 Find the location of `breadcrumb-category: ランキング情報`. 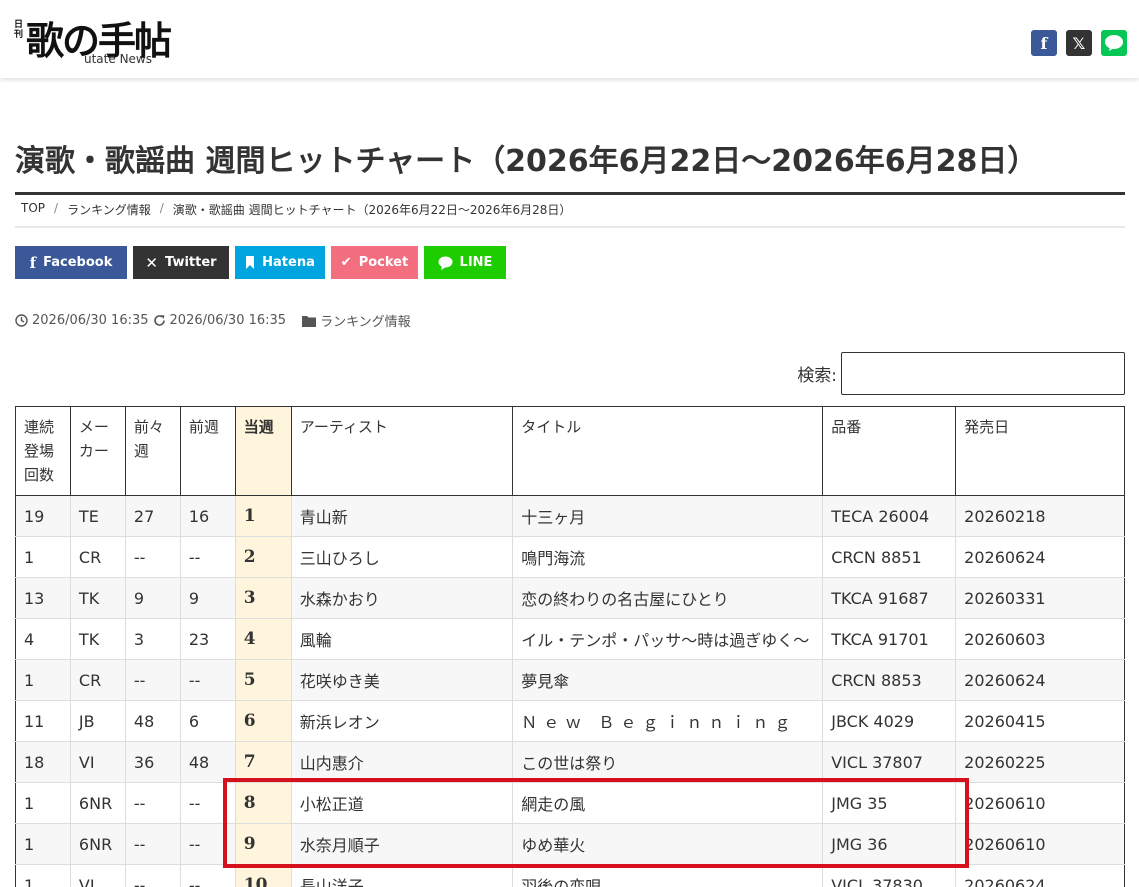

breadcrumb-category: ランキング情報 is located at coordinates (109, 209).